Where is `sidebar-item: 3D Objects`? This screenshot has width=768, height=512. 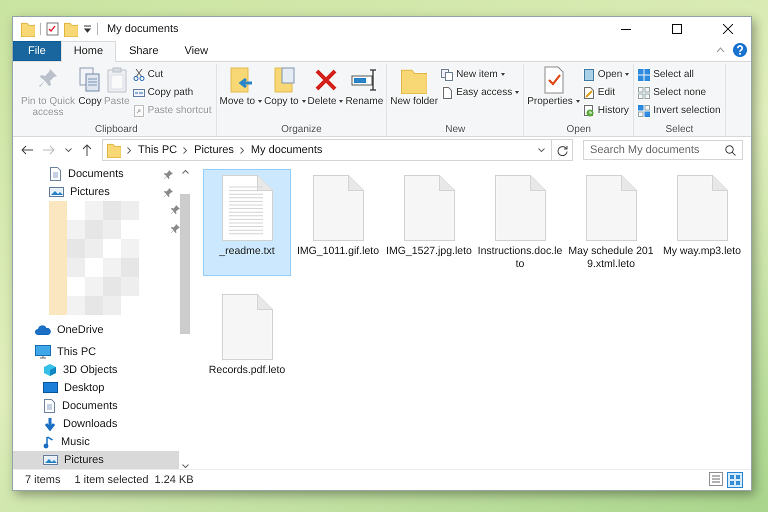 sidebar-item: 3D Objects is located at coordinates (96, 369).